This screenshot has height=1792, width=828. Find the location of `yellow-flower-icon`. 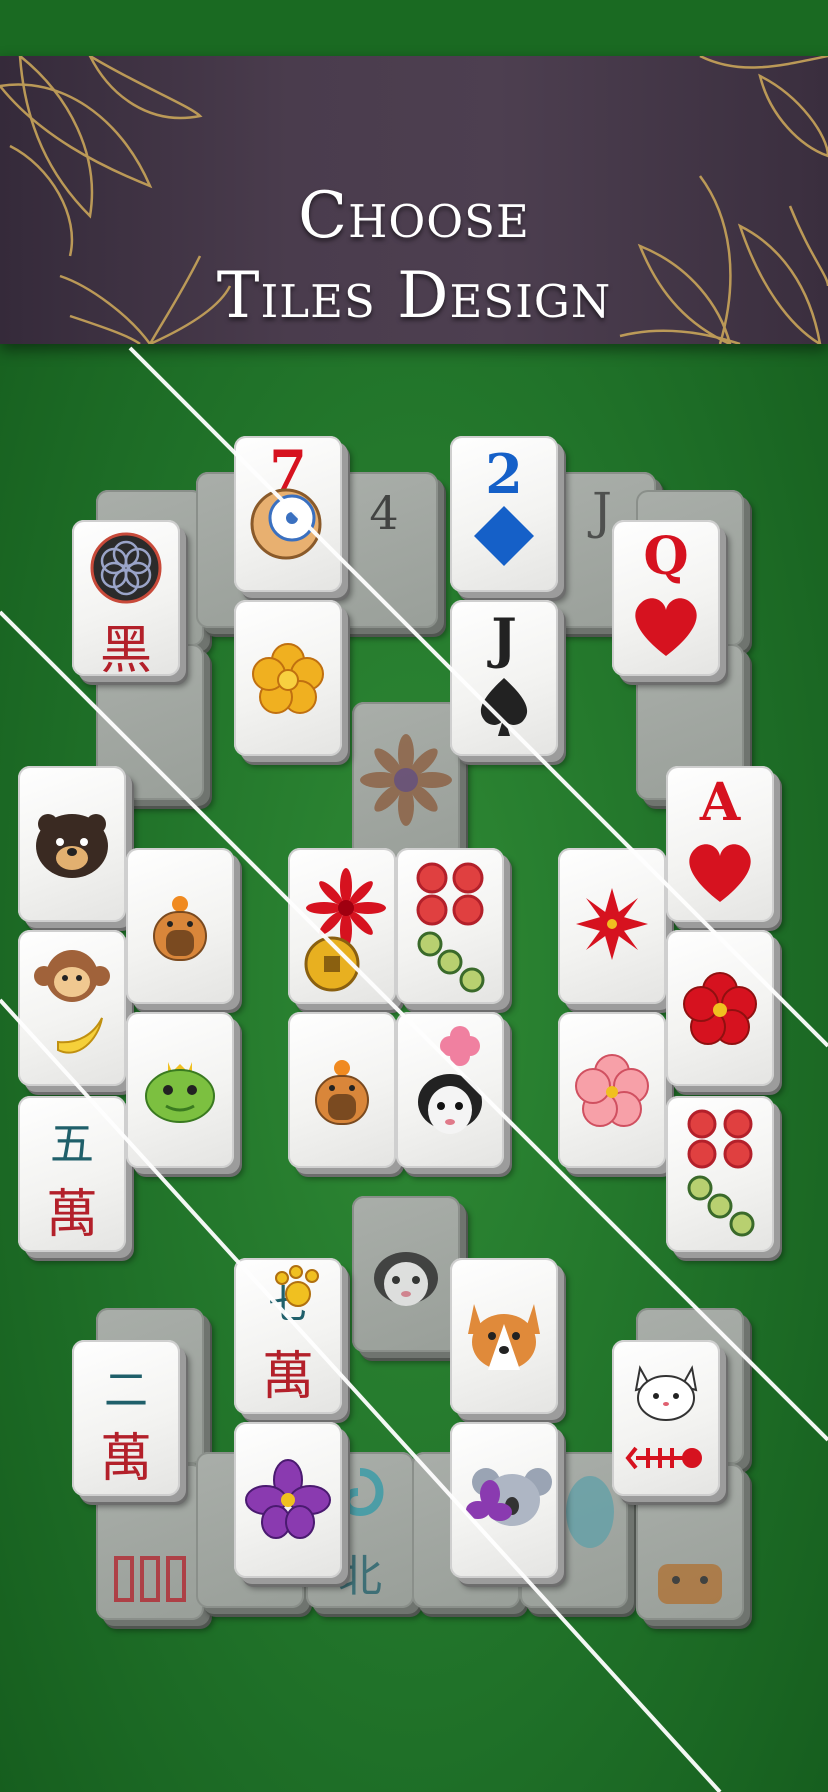

yellow-flower-icon is located at coordinates (288, 678).